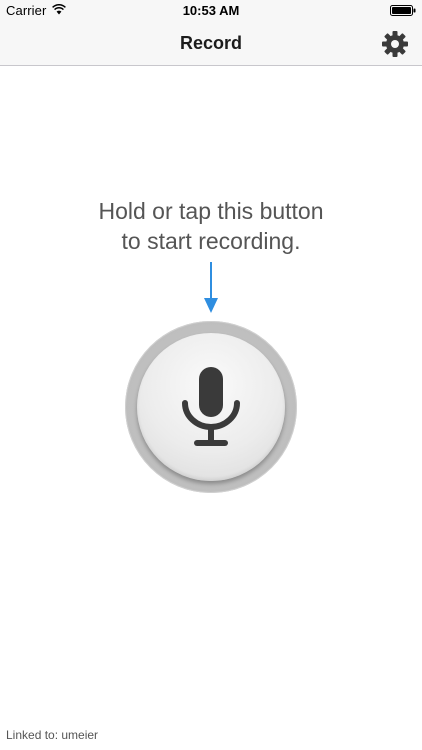 The width and height of the screenshot is (422, 750). I want to click on record-button, so click(211, 407).